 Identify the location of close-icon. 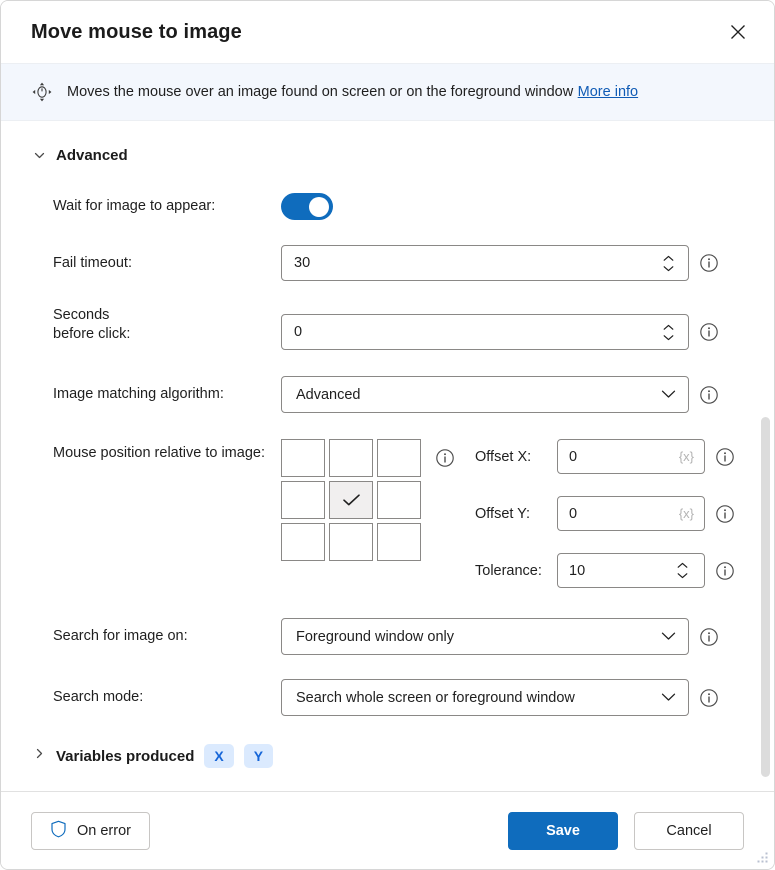
(738, 32).